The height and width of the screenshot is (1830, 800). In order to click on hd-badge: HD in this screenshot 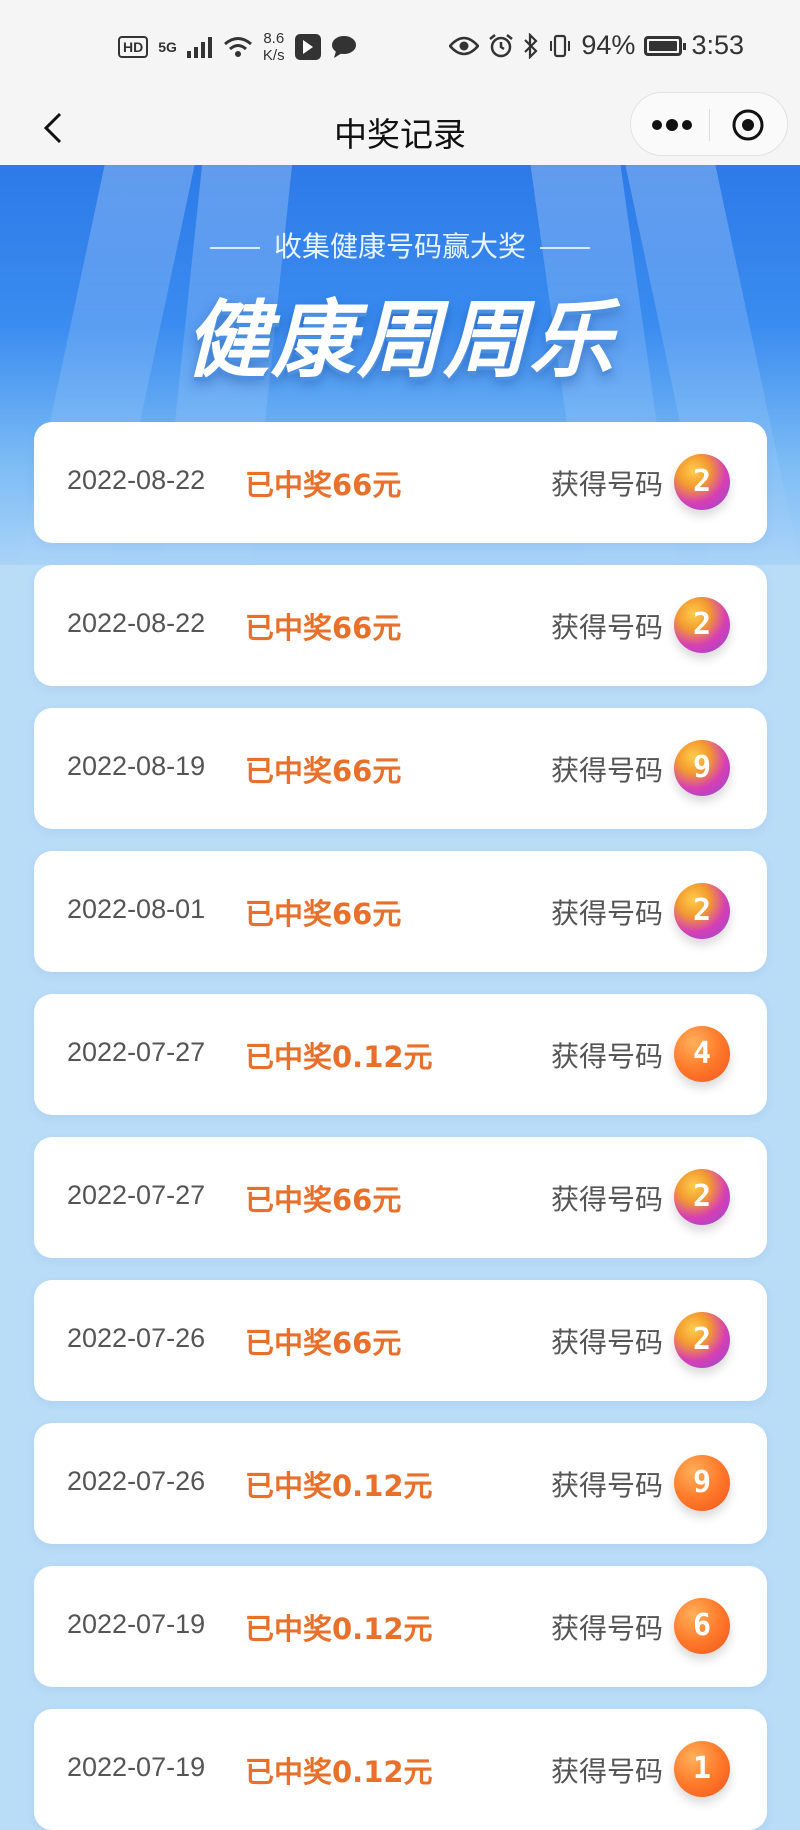, I will do `click(133, 47)`.